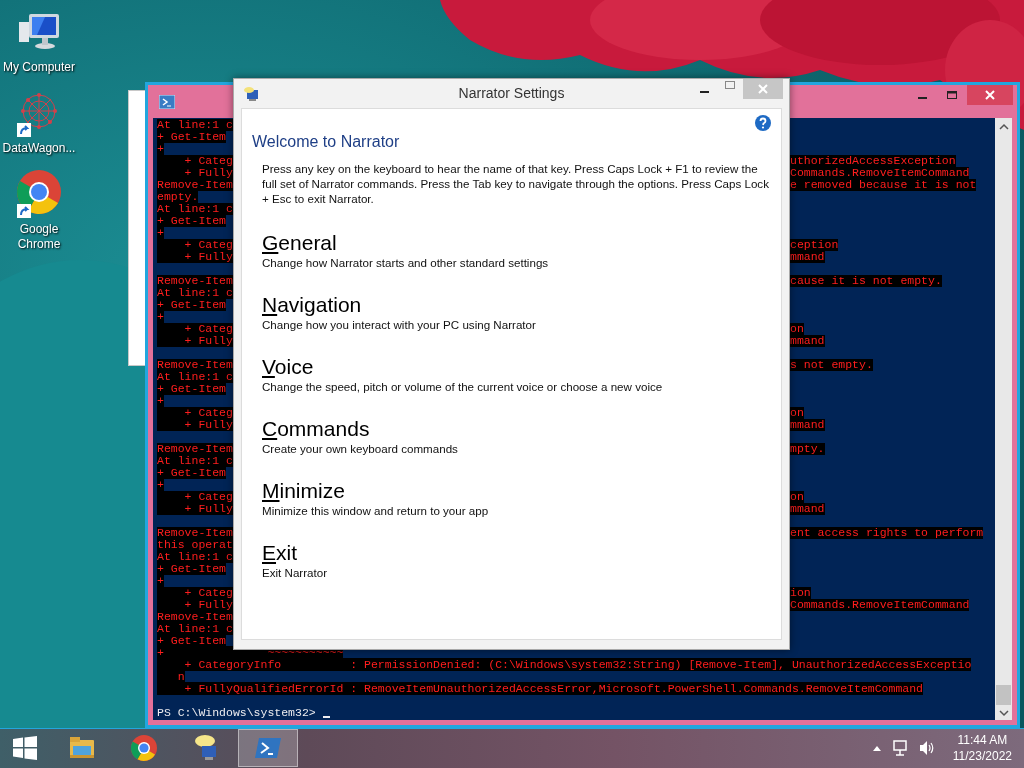 The width and height of the screenshot is (1024, 768). Describe the element at coordinates (462, 386) in the screenshot. I see `option-description: Change the speed, pitch or volume of the current voice or choose a new voice` at that location.